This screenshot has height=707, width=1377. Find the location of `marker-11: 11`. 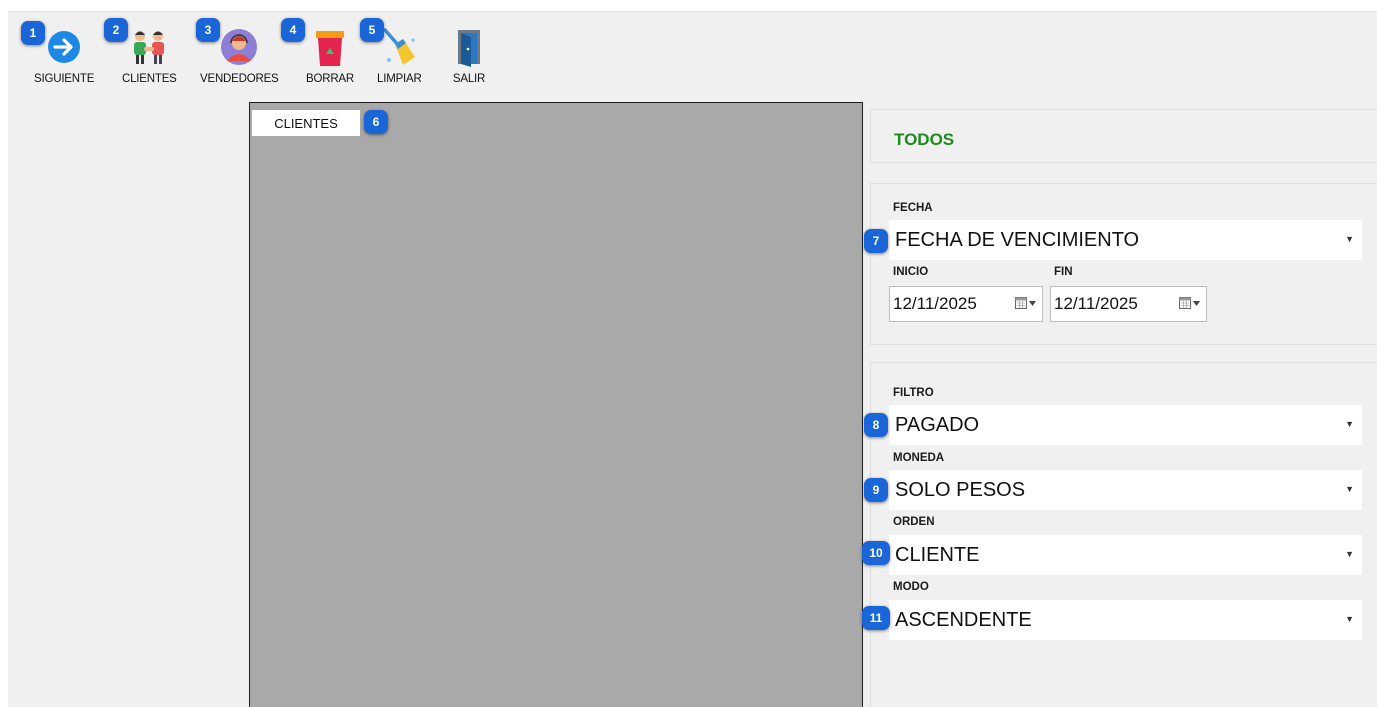

marker-11: 11 is located at coordinates (876, 618).